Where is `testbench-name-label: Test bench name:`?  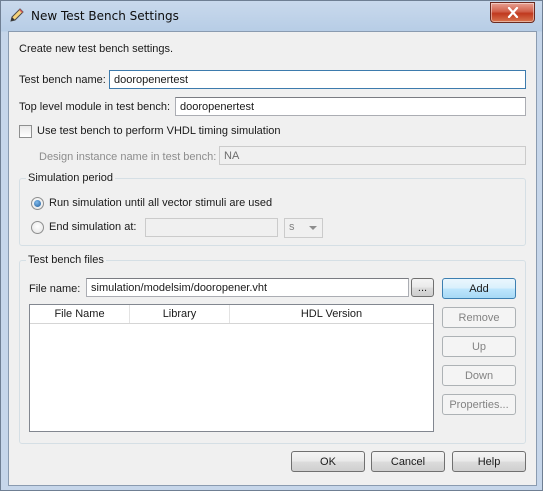
testbench-name-label: Test bench name: is located at coordinates (62, 80).